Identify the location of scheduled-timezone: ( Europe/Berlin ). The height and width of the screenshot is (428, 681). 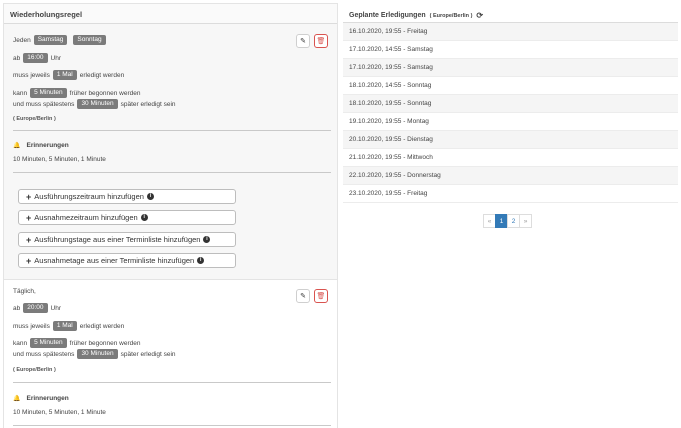
(451, 15).